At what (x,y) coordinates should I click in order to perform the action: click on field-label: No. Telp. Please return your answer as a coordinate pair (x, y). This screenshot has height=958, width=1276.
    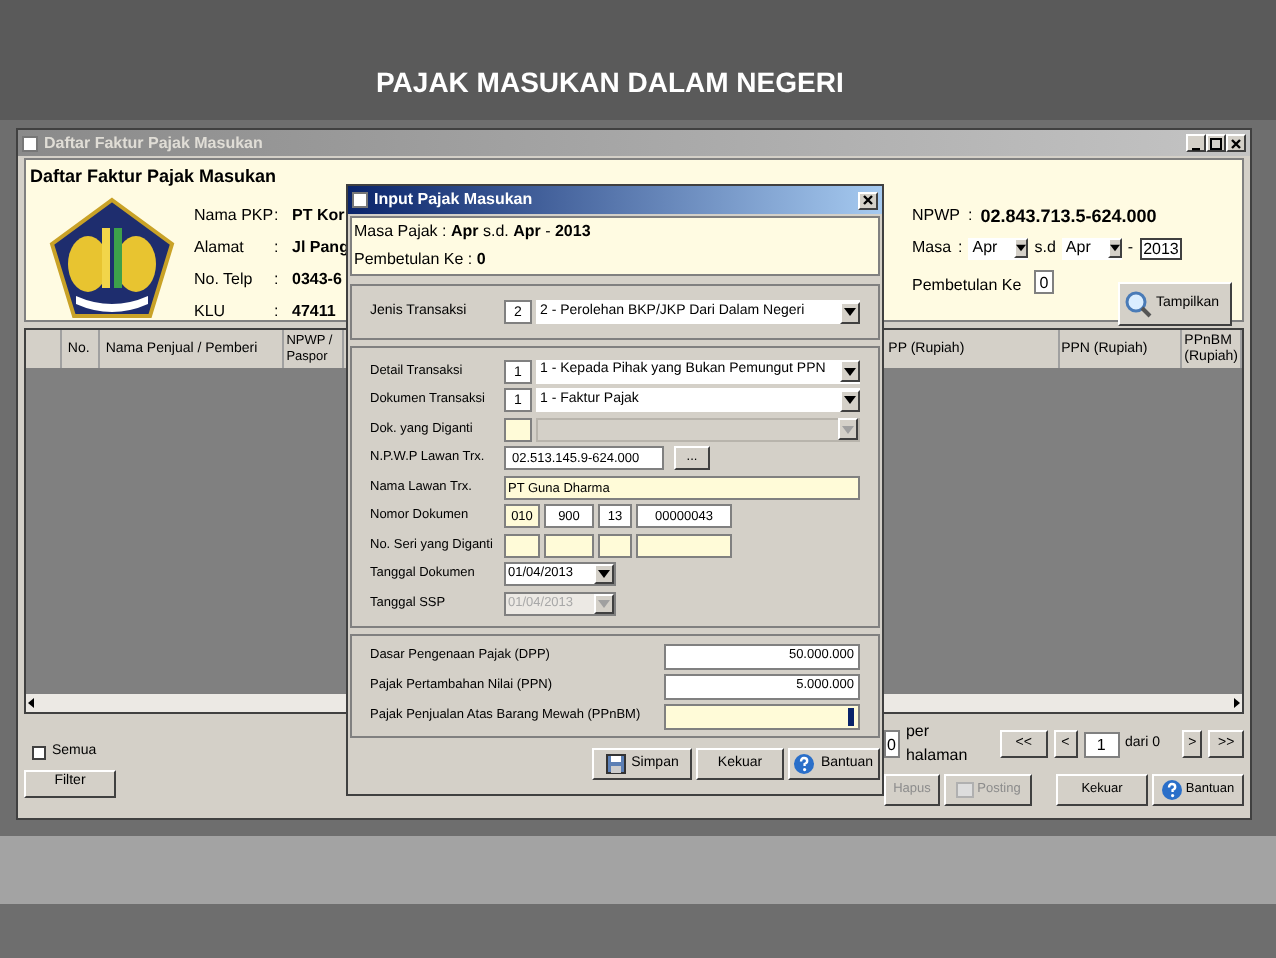
    Looking at the image, I should click on (224, 279).